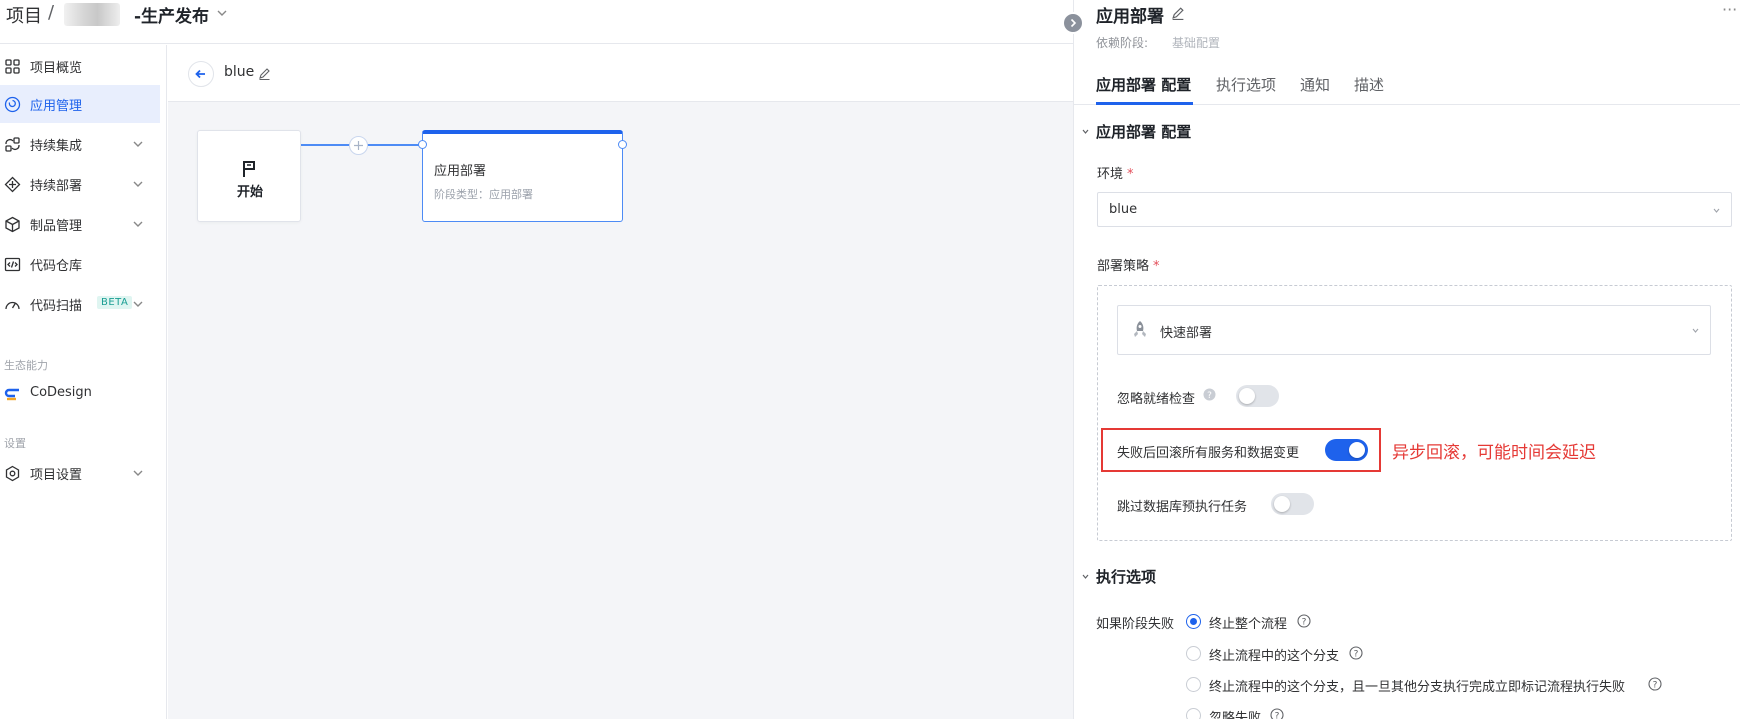 The image size is (1740, 719). I want to click on fail-label: 如果阶段失败, so click(1135, 624).